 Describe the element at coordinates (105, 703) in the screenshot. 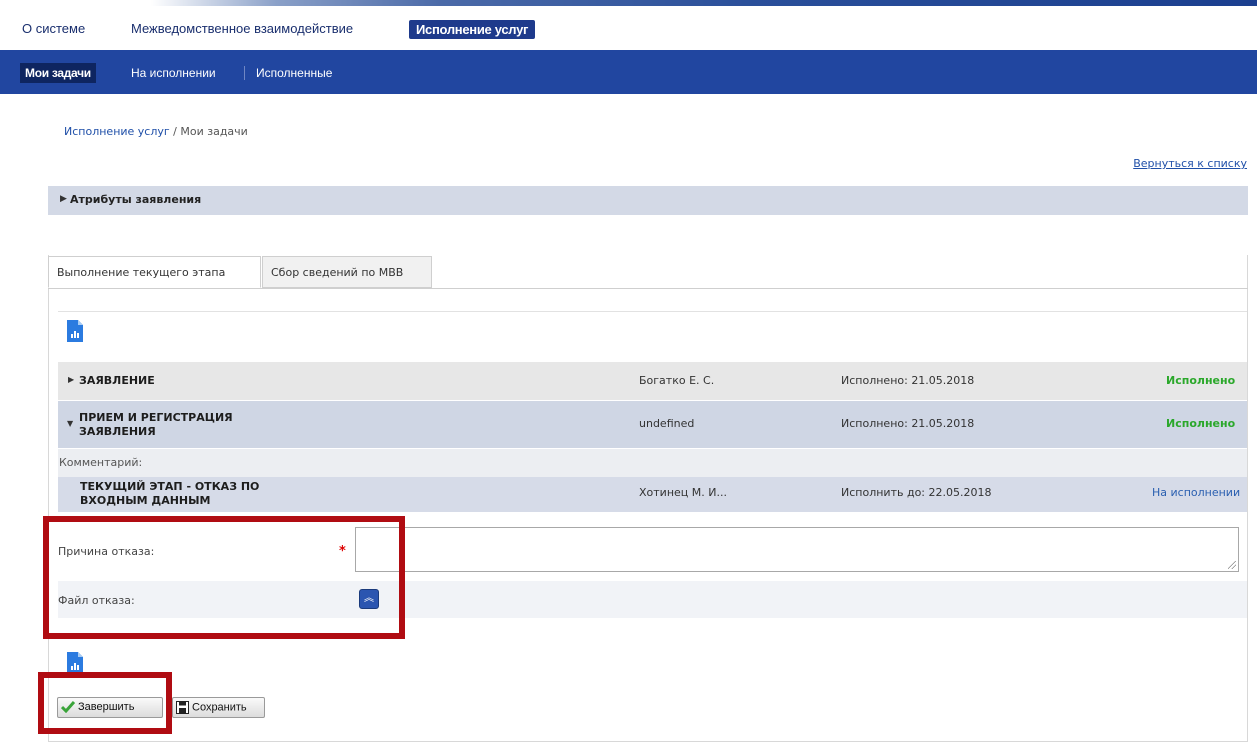

I see `highlight-frame-finish` at that location.